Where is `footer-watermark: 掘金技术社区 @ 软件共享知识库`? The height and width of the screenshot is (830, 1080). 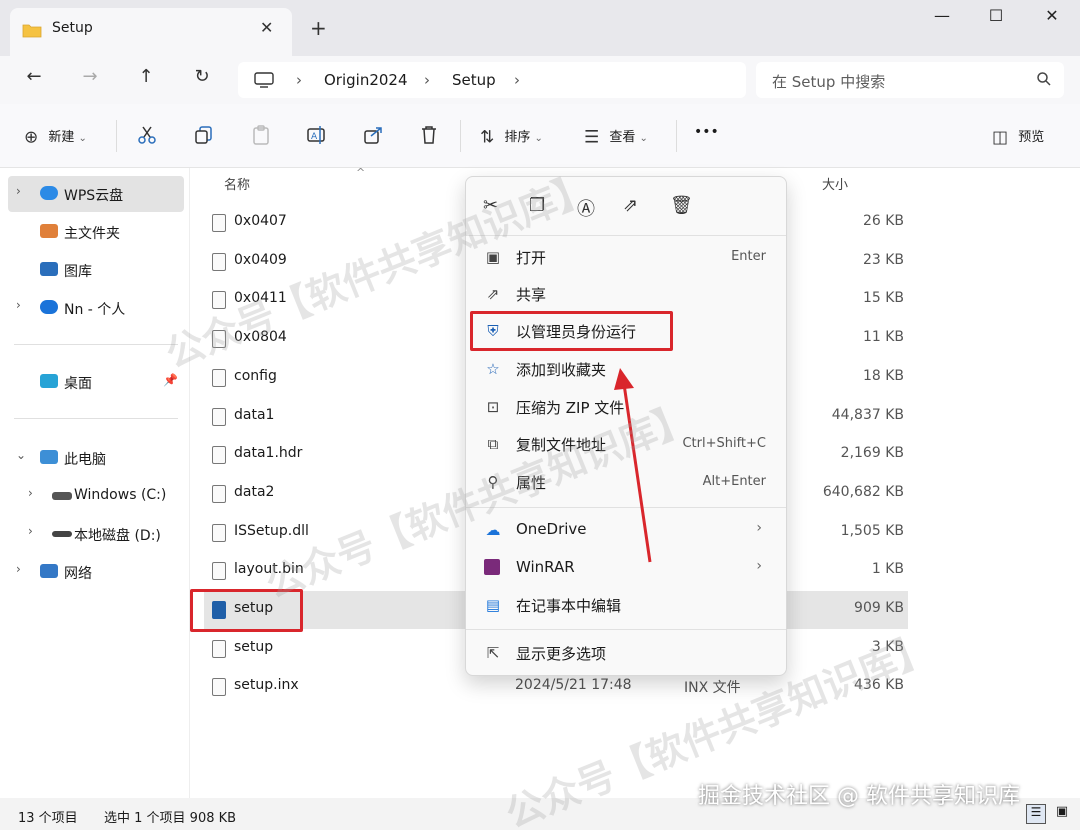 footer-watermark: 掘金技术社区 @ 软件共享知识库 is located at coordinates (859, 796).